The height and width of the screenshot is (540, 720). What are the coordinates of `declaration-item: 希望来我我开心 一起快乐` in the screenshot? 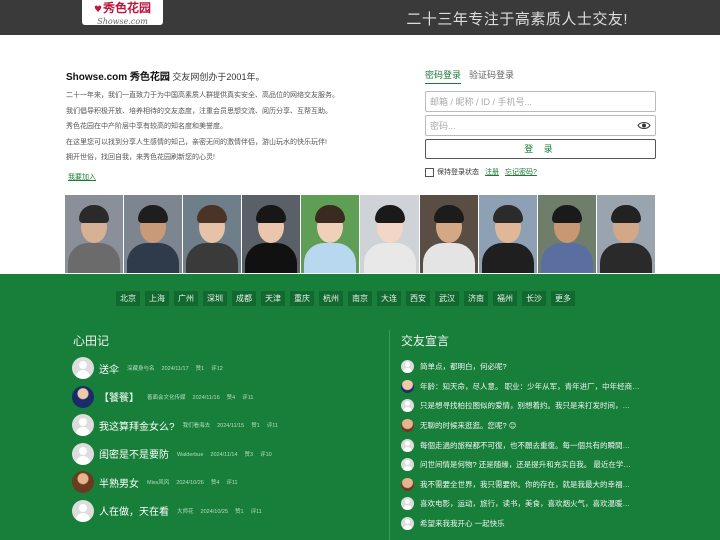 It's located at (526, 524).